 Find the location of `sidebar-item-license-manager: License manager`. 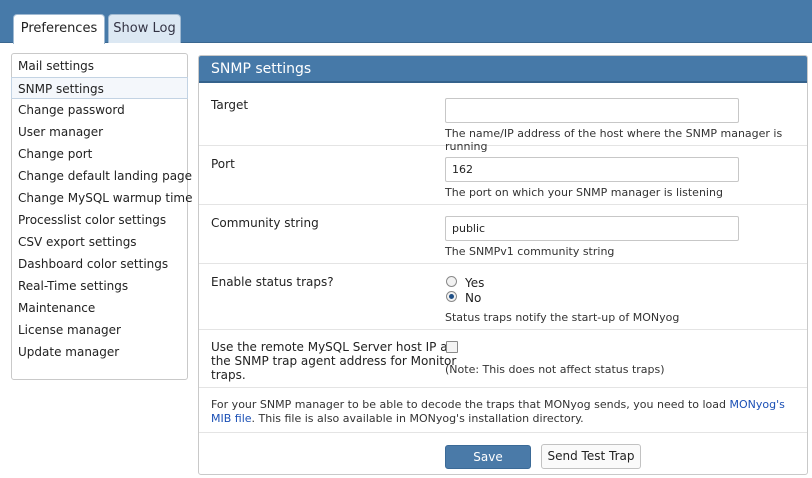

sidebar-item-license-manager: License manager is located at coordinates (99, 330).